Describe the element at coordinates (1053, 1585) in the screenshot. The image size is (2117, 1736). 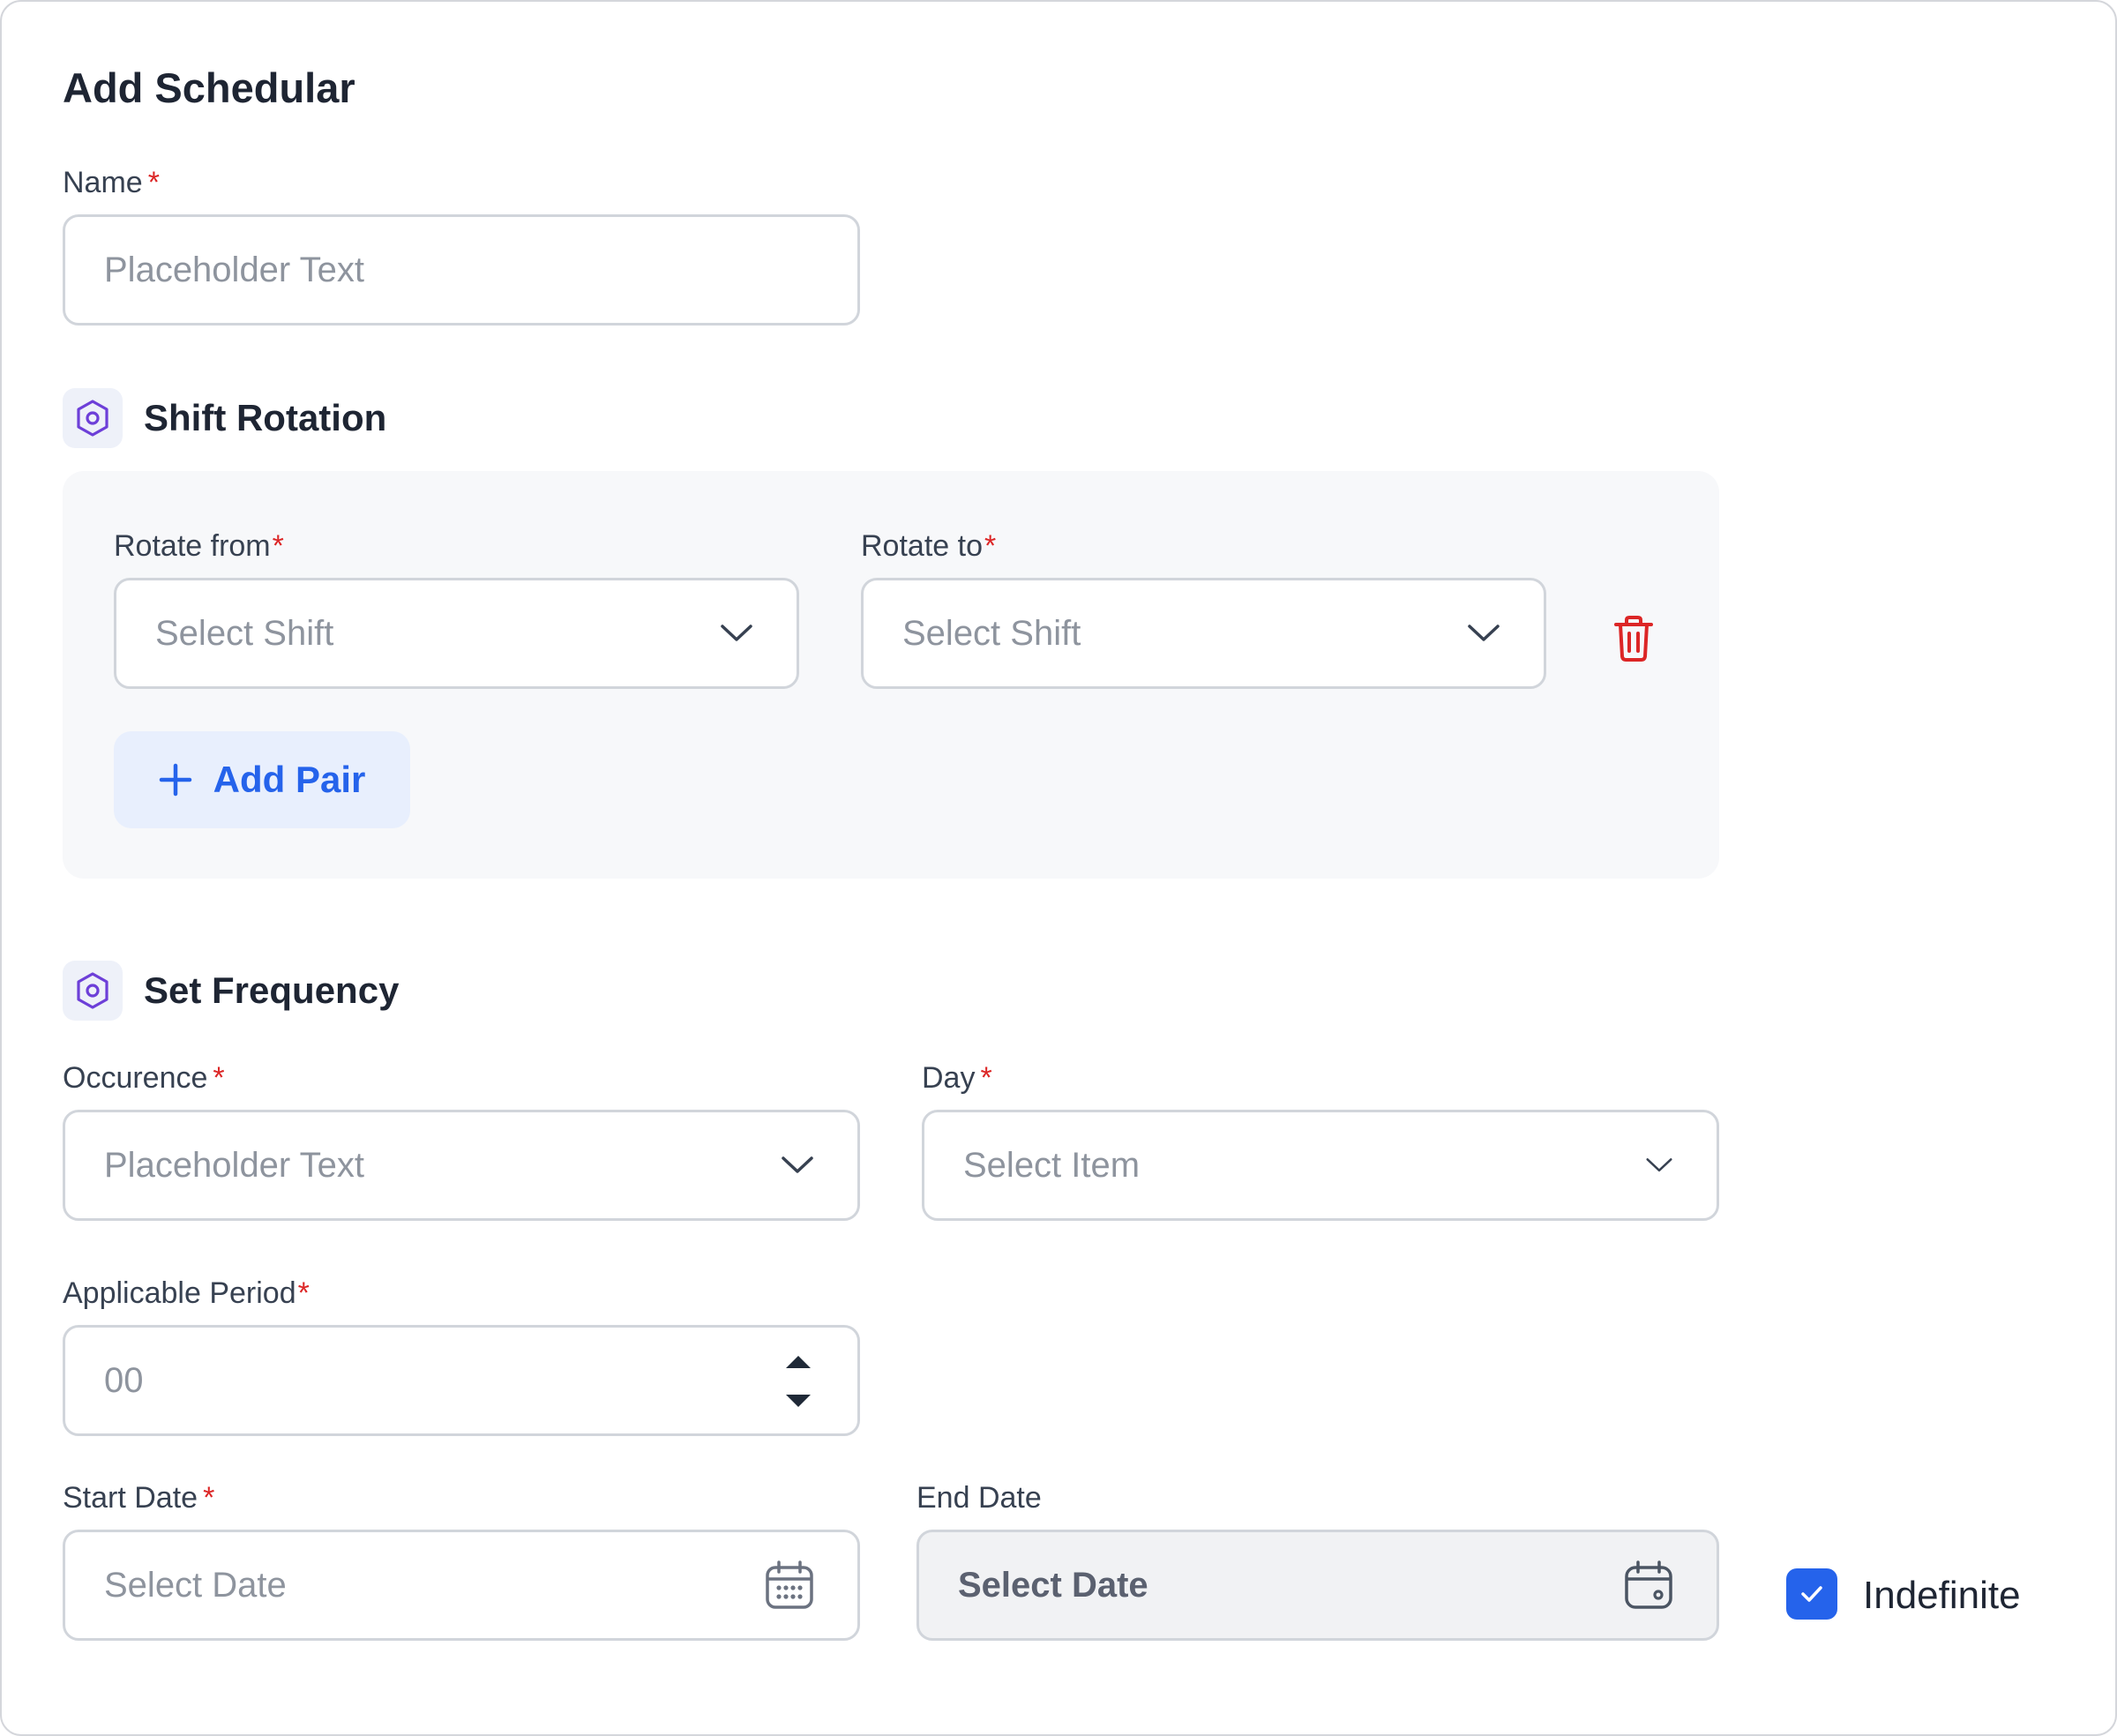
I see `end-date-placeholder: Select Date` at that location.